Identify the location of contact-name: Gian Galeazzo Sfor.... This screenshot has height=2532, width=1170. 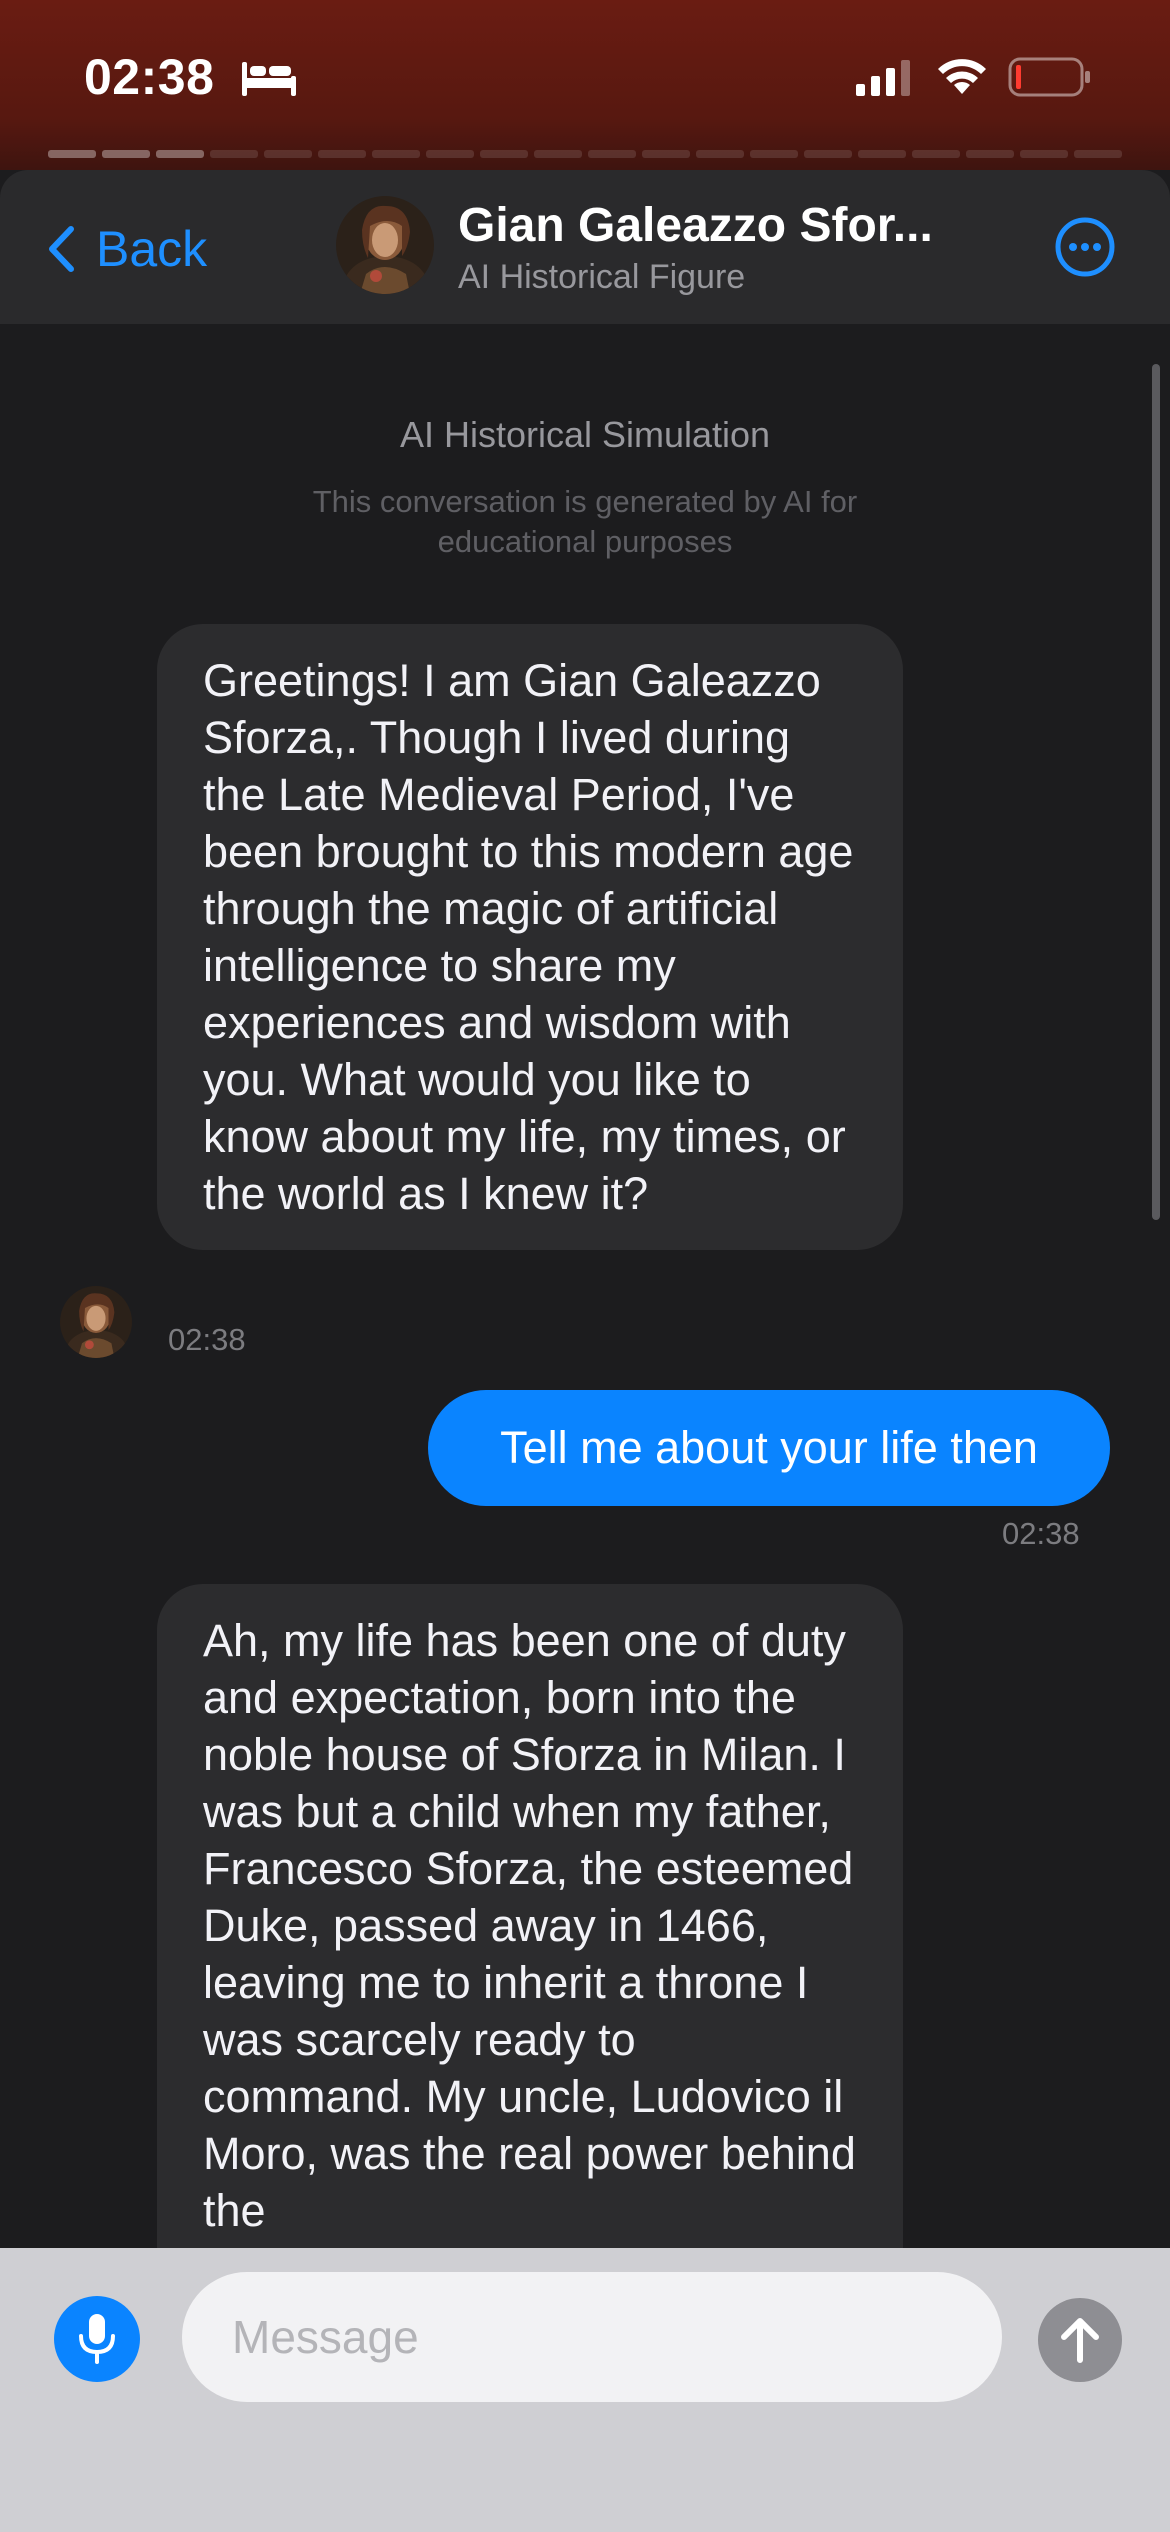
(695, 225).